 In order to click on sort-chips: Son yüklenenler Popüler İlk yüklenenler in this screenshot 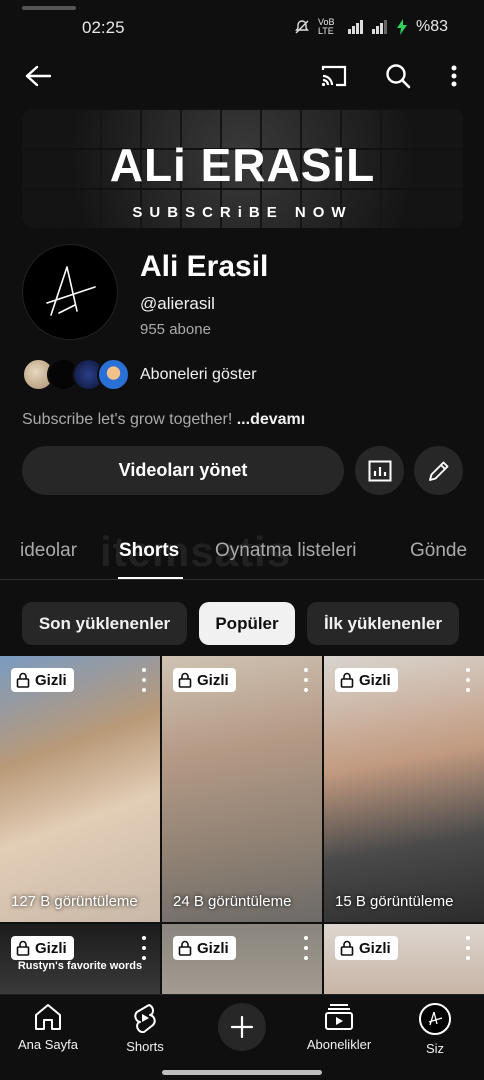, I will do `click(242, 624)`.